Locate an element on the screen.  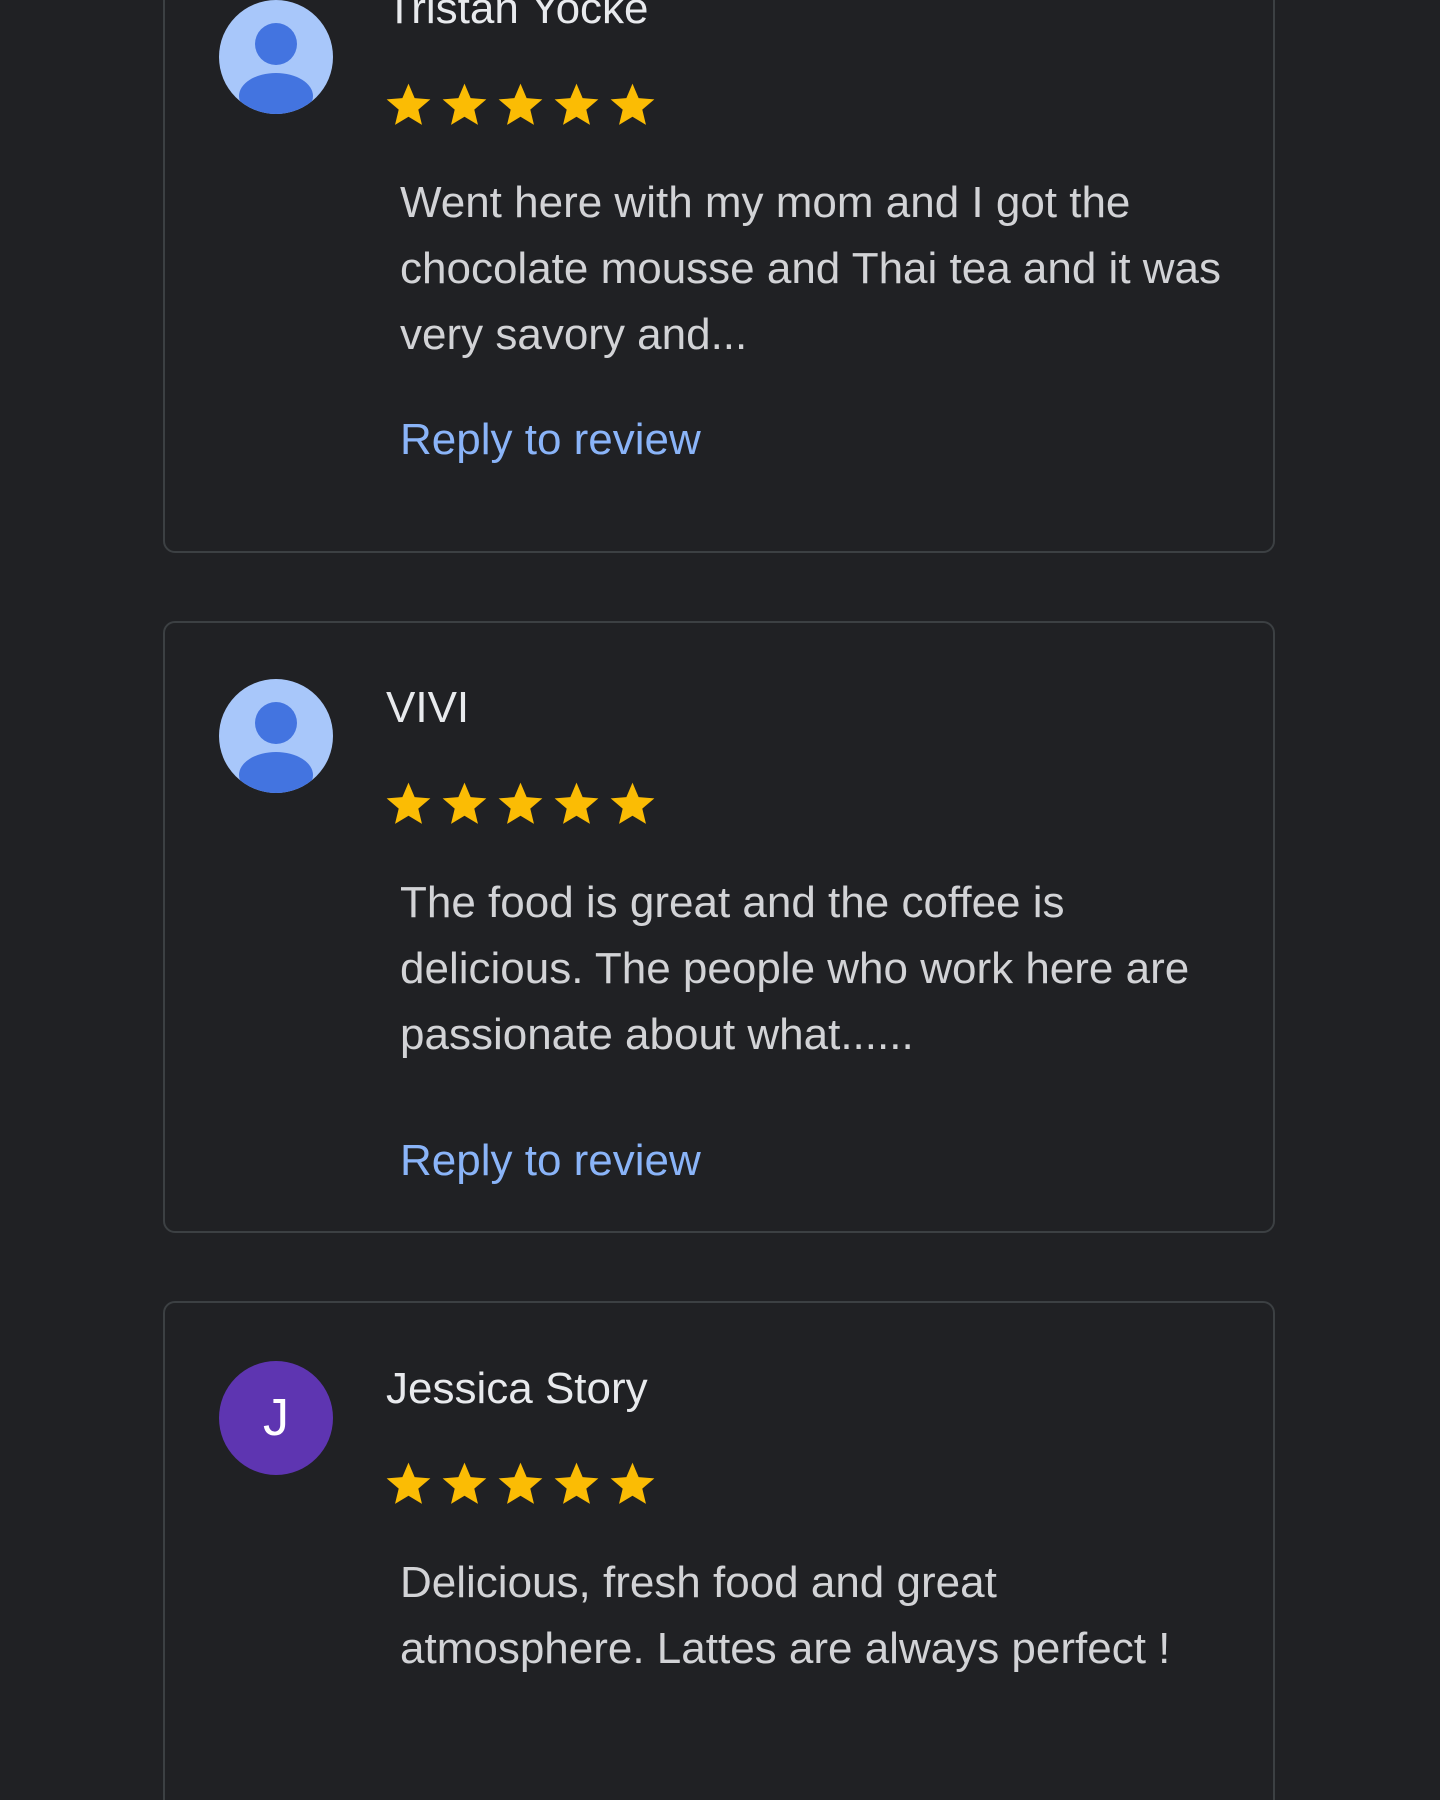
reviewer-name: VIVI is located at coordinates (427, 708).